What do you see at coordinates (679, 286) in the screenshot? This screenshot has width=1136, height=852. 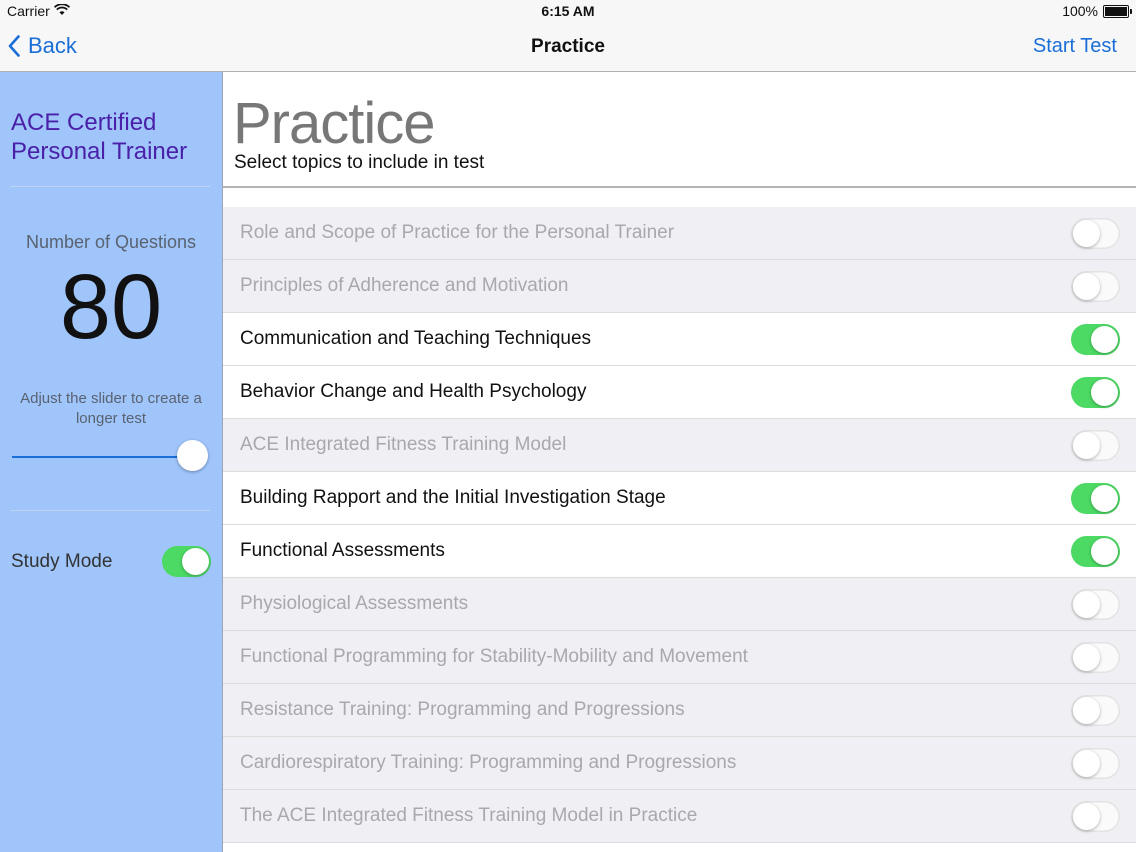 I see `topic-row: Principles of Adherence and Motivation` at bounding box center [679, 286].